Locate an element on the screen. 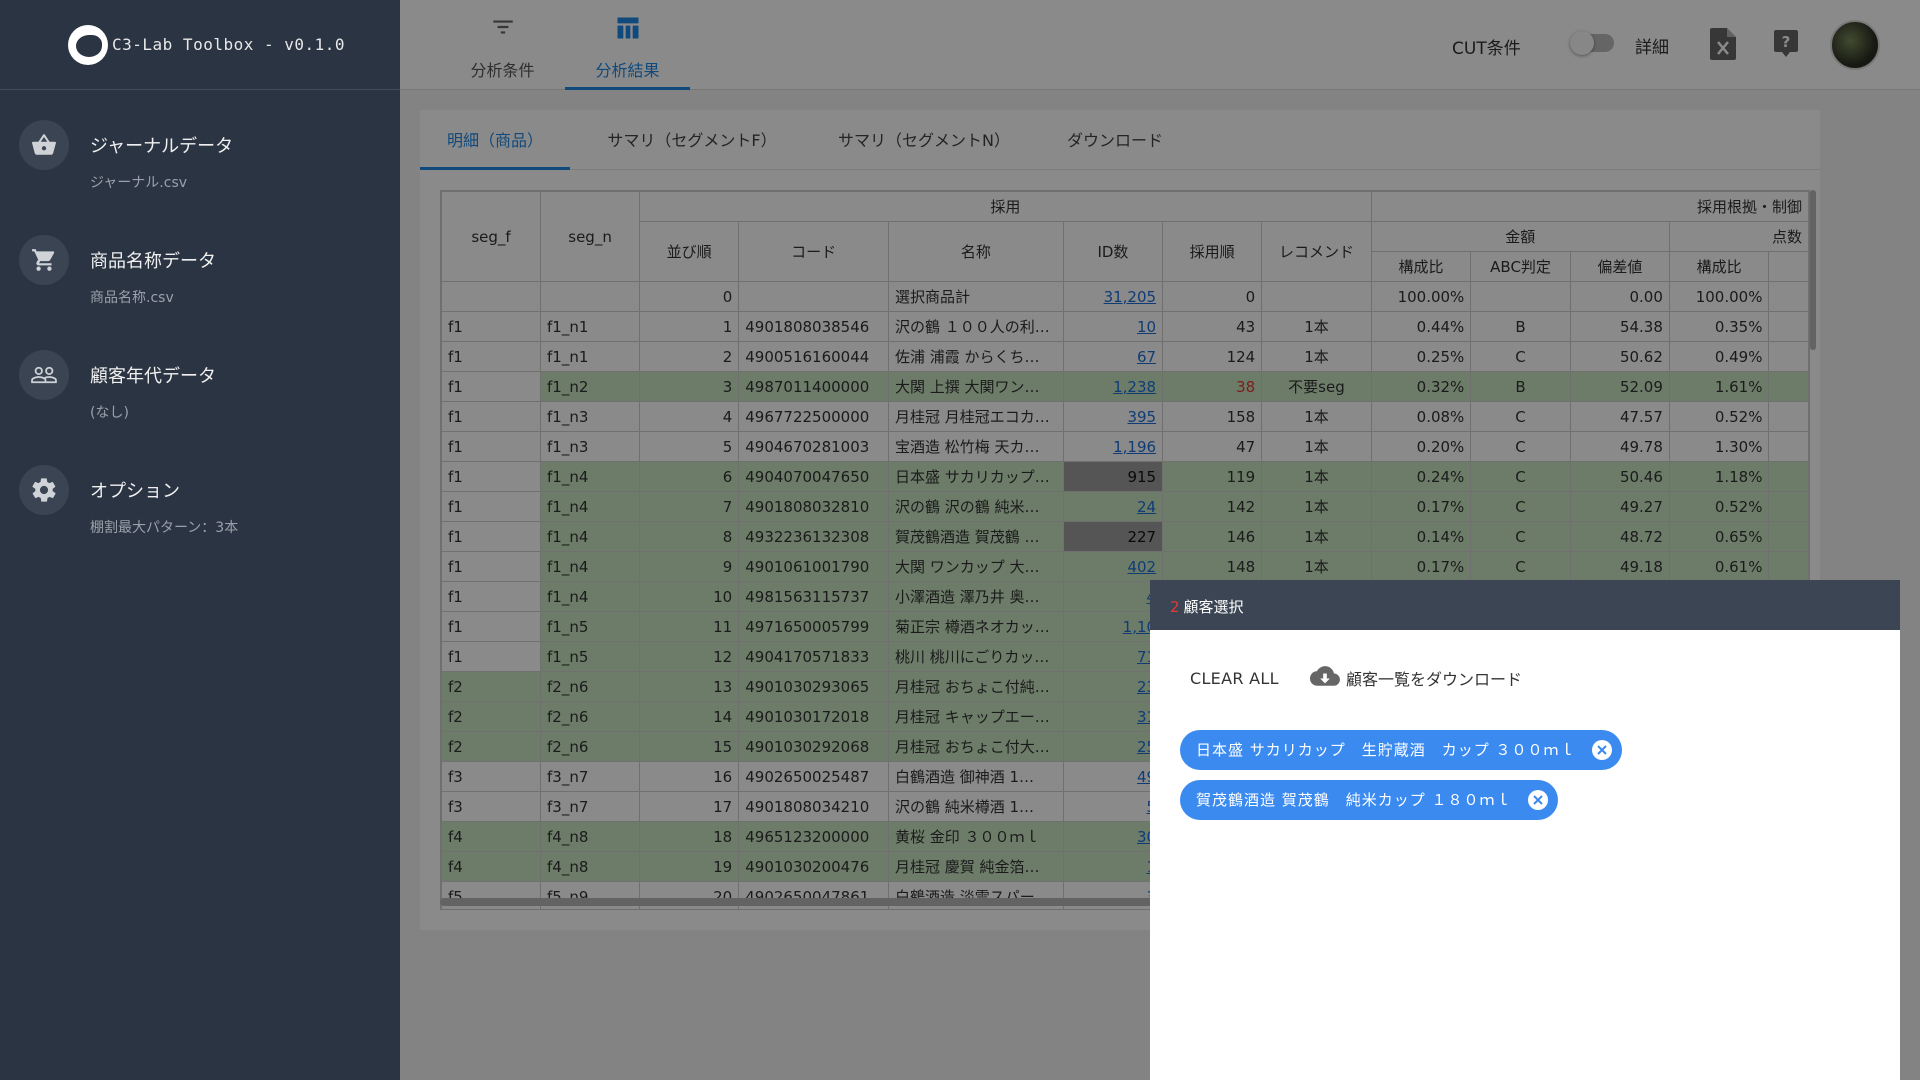 Image resolution: width=1920 pixels, height=1080 pixels. sidebar-item-product-names: 商品名称データ 商品名称.csv is located at coordinates (200, 285).